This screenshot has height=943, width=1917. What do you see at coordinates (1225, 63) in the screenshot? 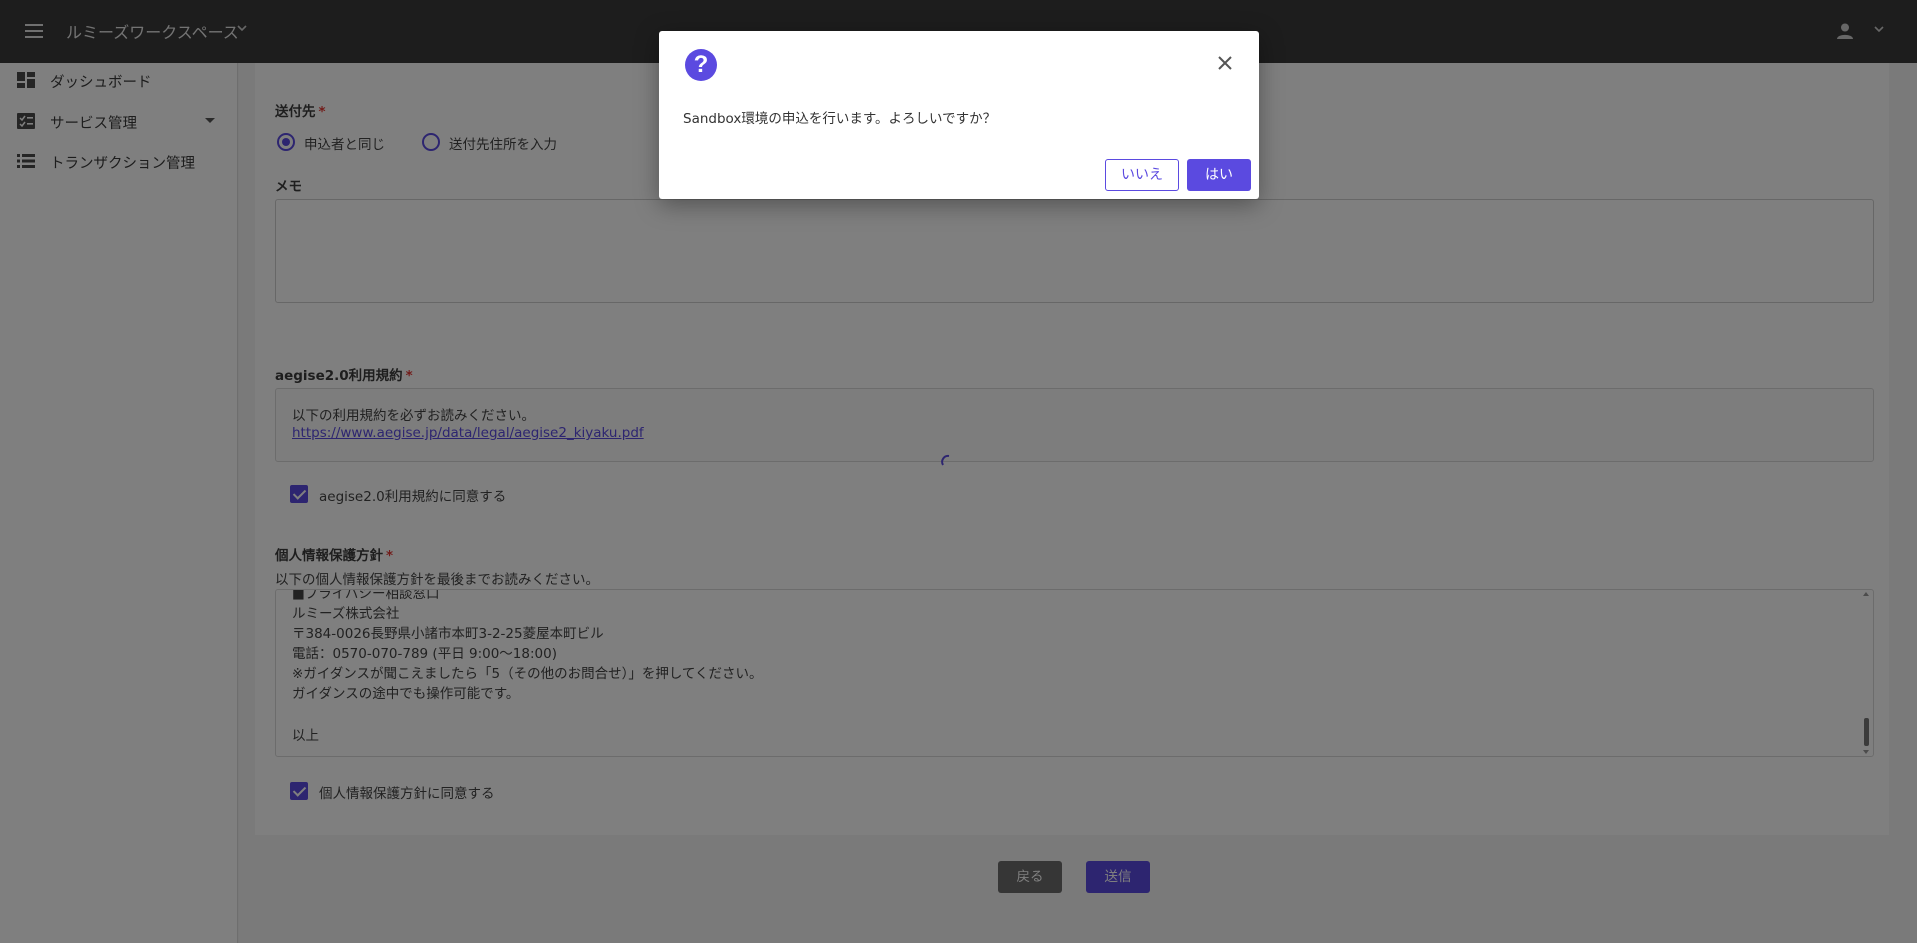
I see `close-icon` at bounding box center [1225, 63].